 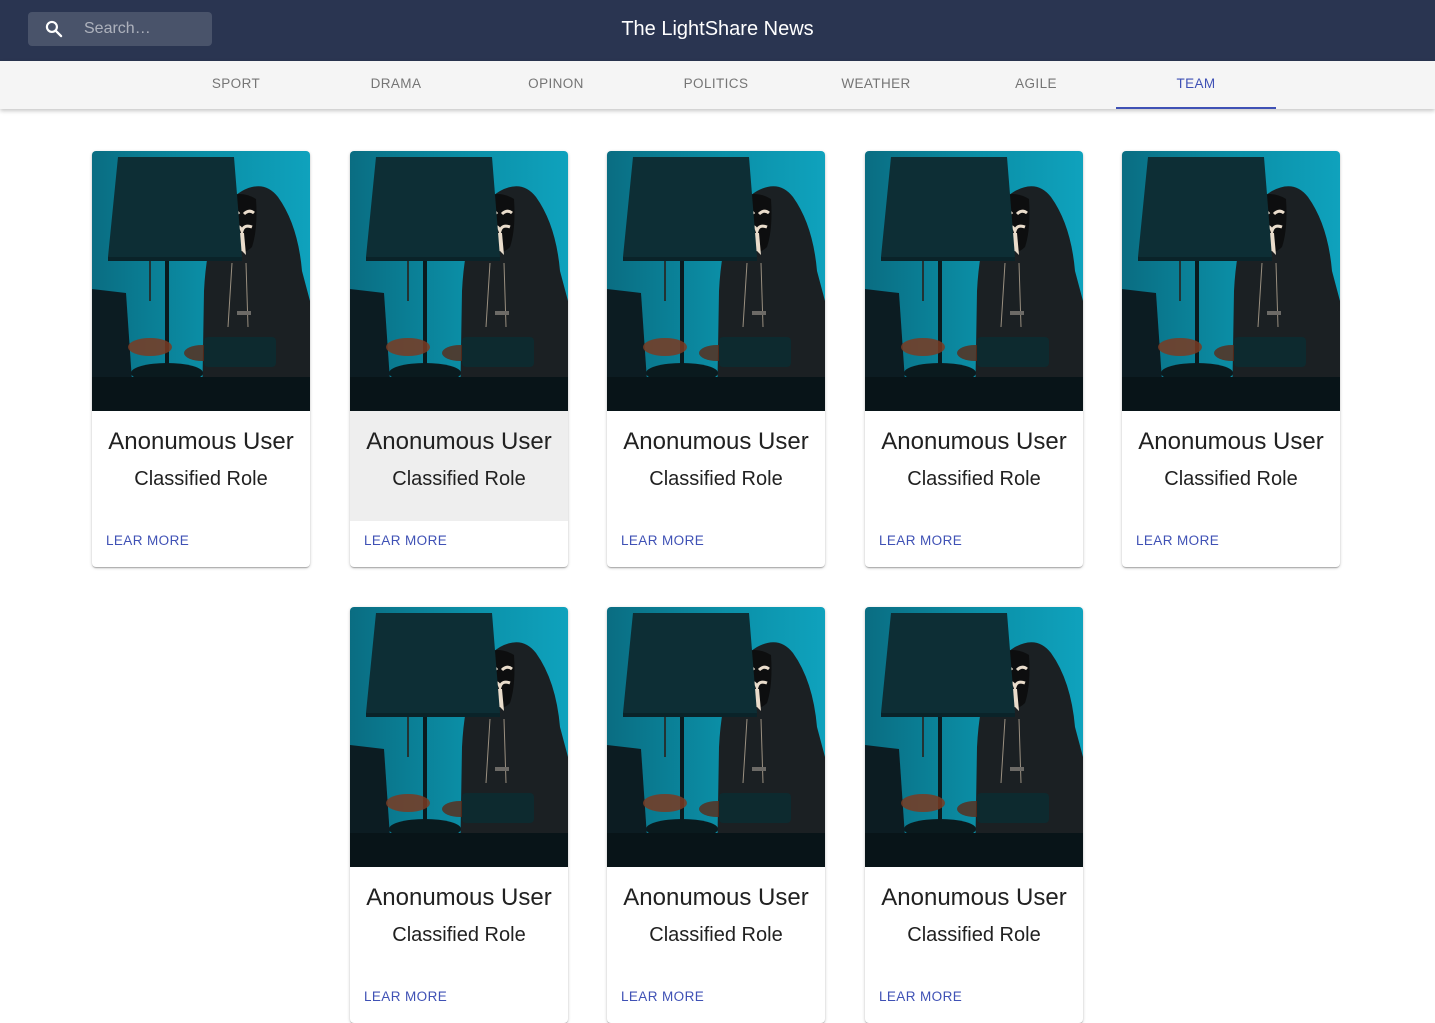 I want to click on tab-weather: Weather, so click(x=876, y=85).